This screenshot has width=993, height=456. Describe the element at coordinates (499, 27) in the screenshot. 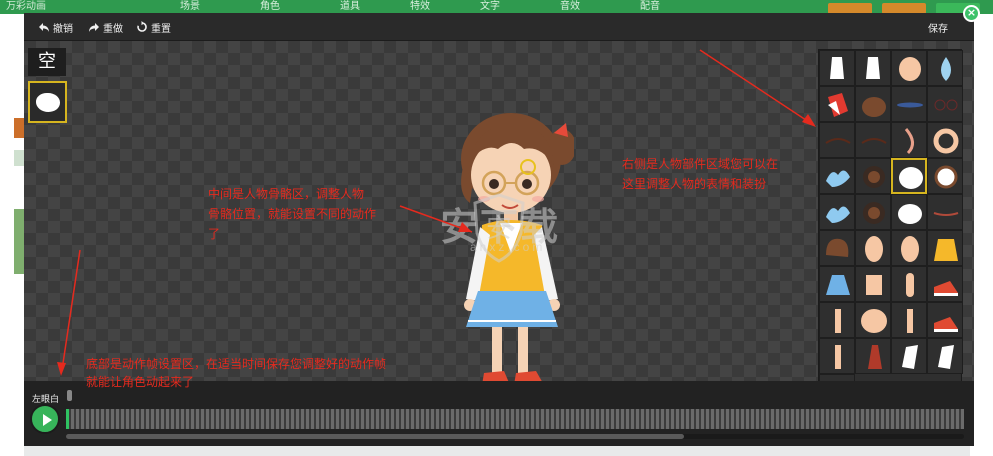

I see `editor-toolbar: 撤销 重做 重置 保存` at that location.